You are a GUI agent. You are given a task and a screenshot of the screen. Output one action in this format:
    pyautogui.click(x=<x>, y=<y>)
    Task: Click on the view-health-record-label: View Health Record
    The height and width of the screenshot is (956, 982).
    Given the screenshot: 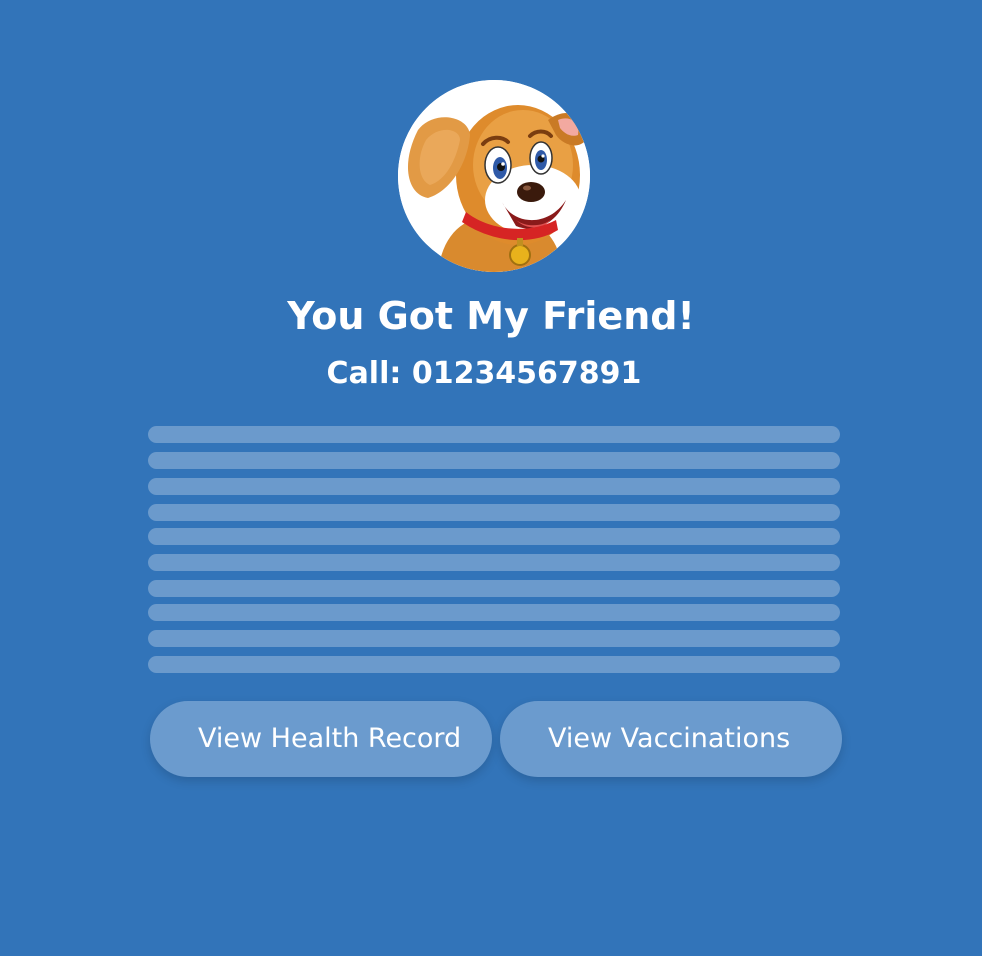 What is the action you would take?
    pyautogui.click(x=330, y=738)
    